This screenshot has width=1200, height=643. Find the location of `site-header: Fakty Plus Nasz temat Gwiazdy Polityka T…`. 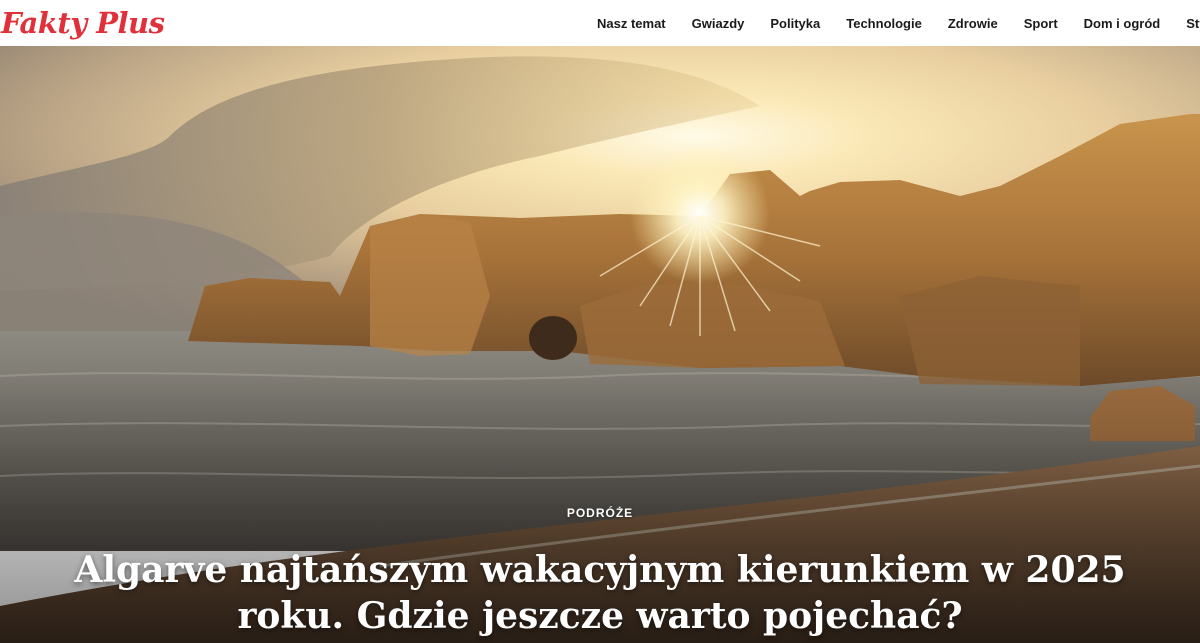

site-header: Fakty Plus Nasz temat Gwiazdy Polityka T… is located at coordinates (600, 23).